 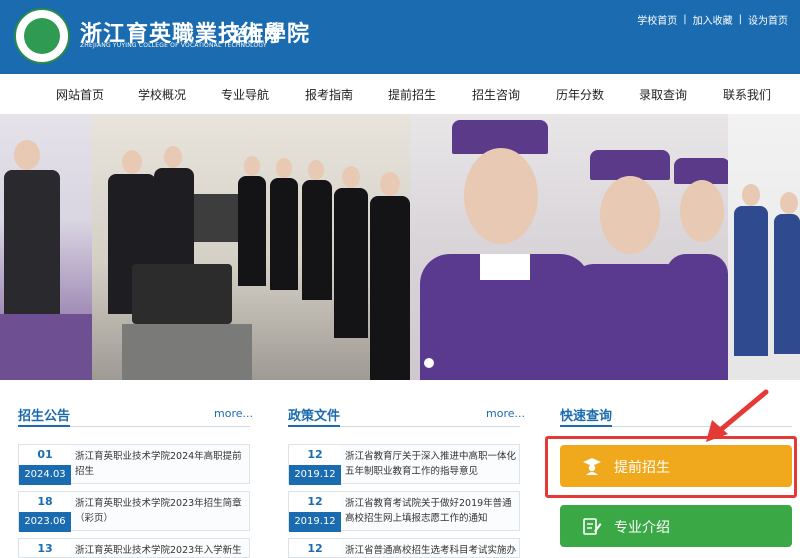 What do you see at coordinates (329, 94) in the screenshot?
I see `nav-item-guide: 报考指南` at bounding box center [329, 94].